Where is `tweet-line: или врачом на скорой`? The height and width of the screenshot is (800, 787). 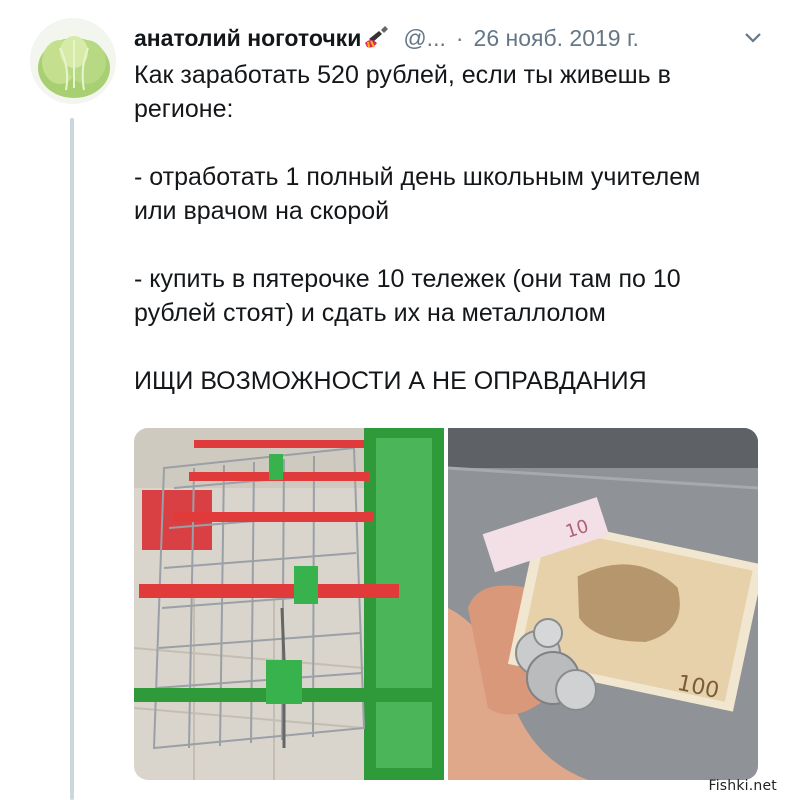 tweet-line: или врачом на скорой is located at coordinates (262, 211).